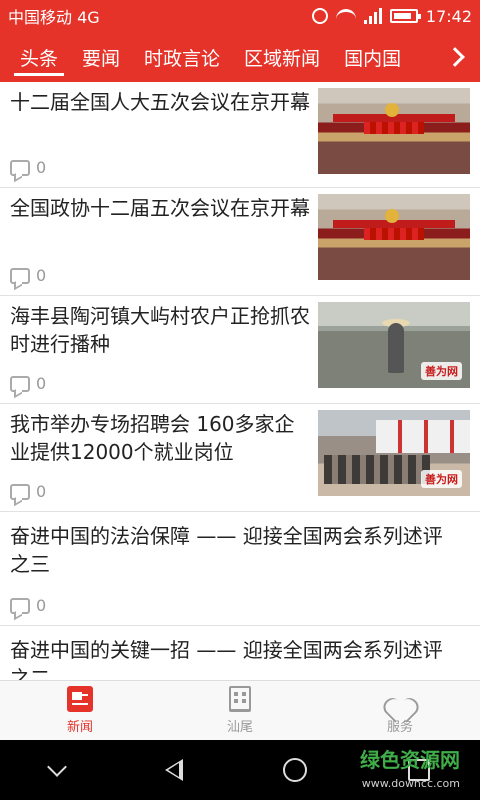 This screenshot has width=480, height=800. What do you see at coordinates (448, 16) in the screenshot?
I see `clock: 17:42` at bounding box center [448, 16].